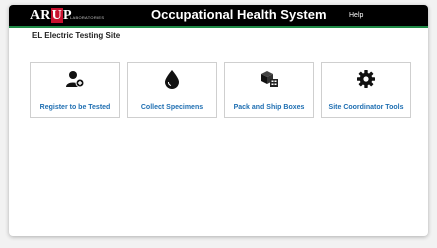 This screenshot has height=248, width=437. I want to click on logo-wordmark: ARUP, so click(51, 15).